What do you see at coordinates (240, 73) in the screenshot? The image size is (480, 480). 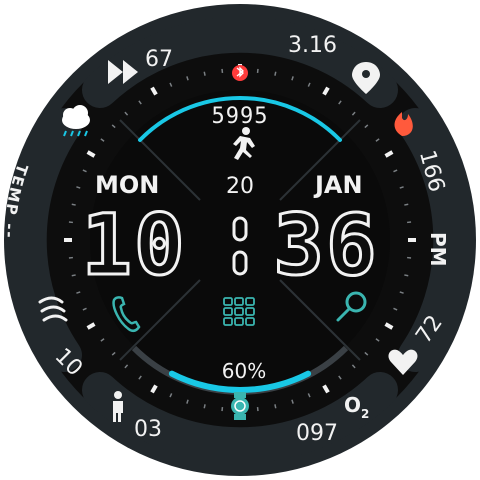 I see `bluetooth-icon` at bounding box center [240, 73].